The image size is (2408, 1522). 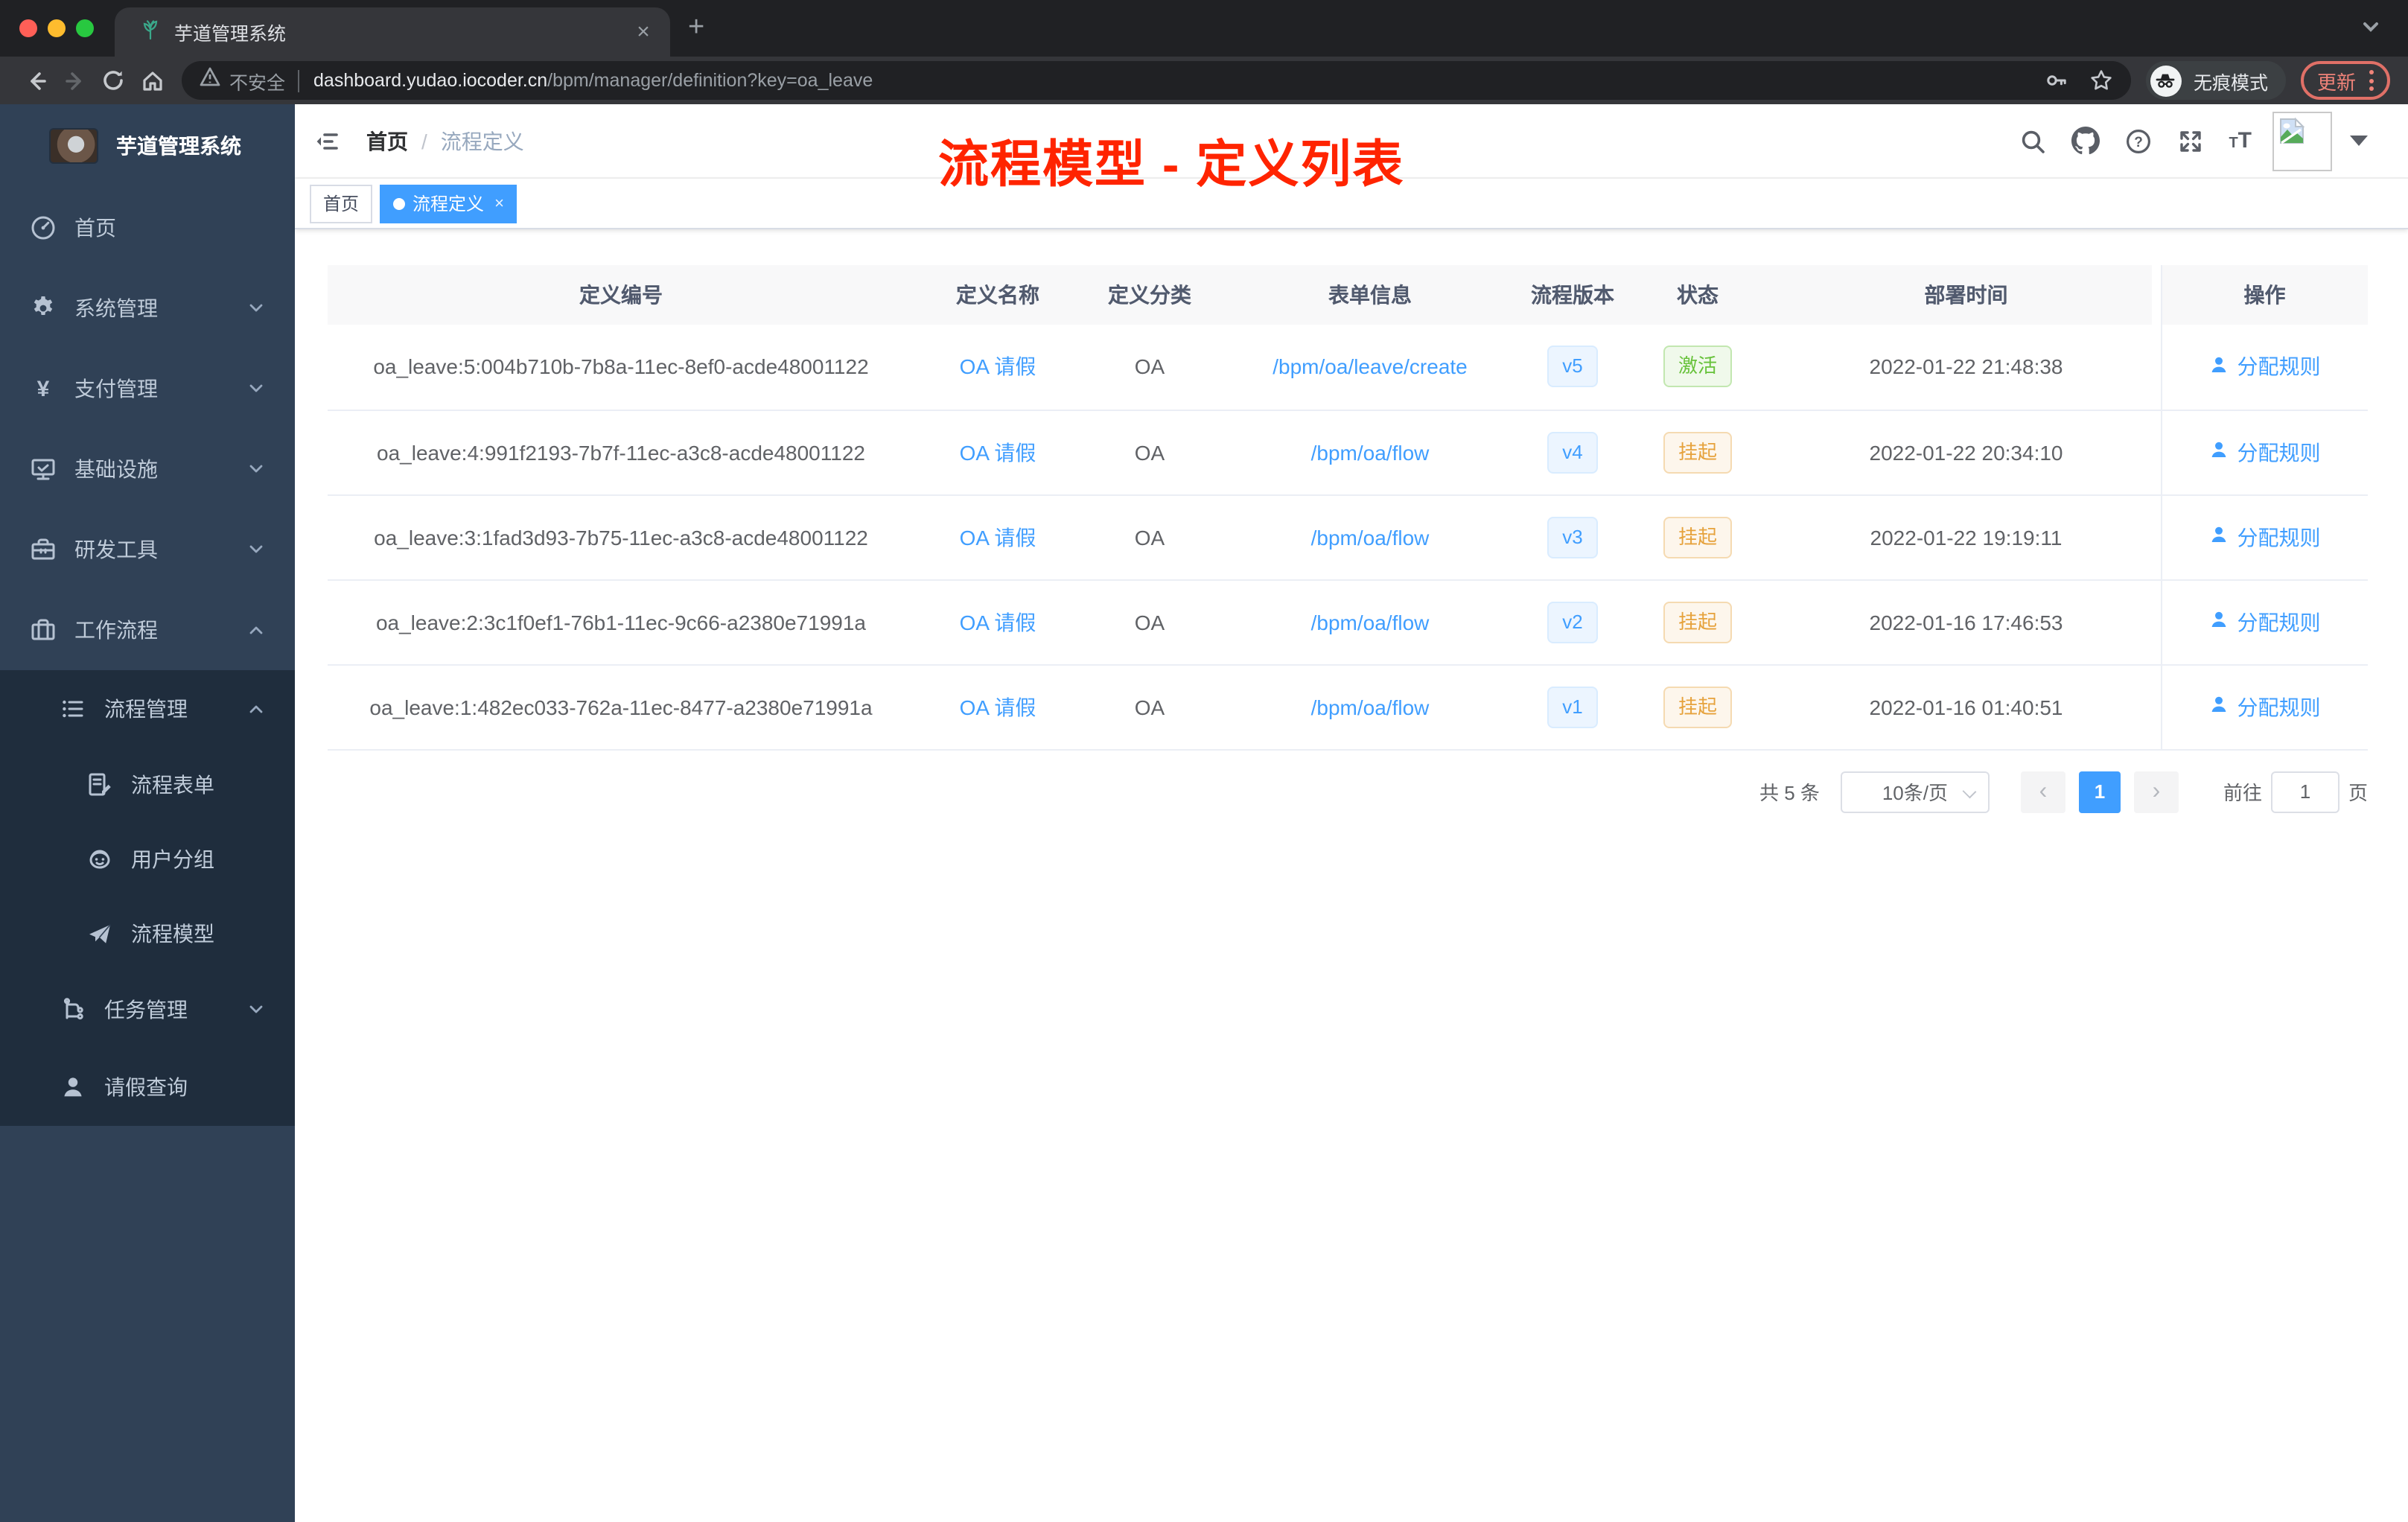 What do you see at coordinates (1171, 165) in the screenshot?
I see `annotation-title: 流程模型 - 定义列表` at bounding box center [1171, 165].